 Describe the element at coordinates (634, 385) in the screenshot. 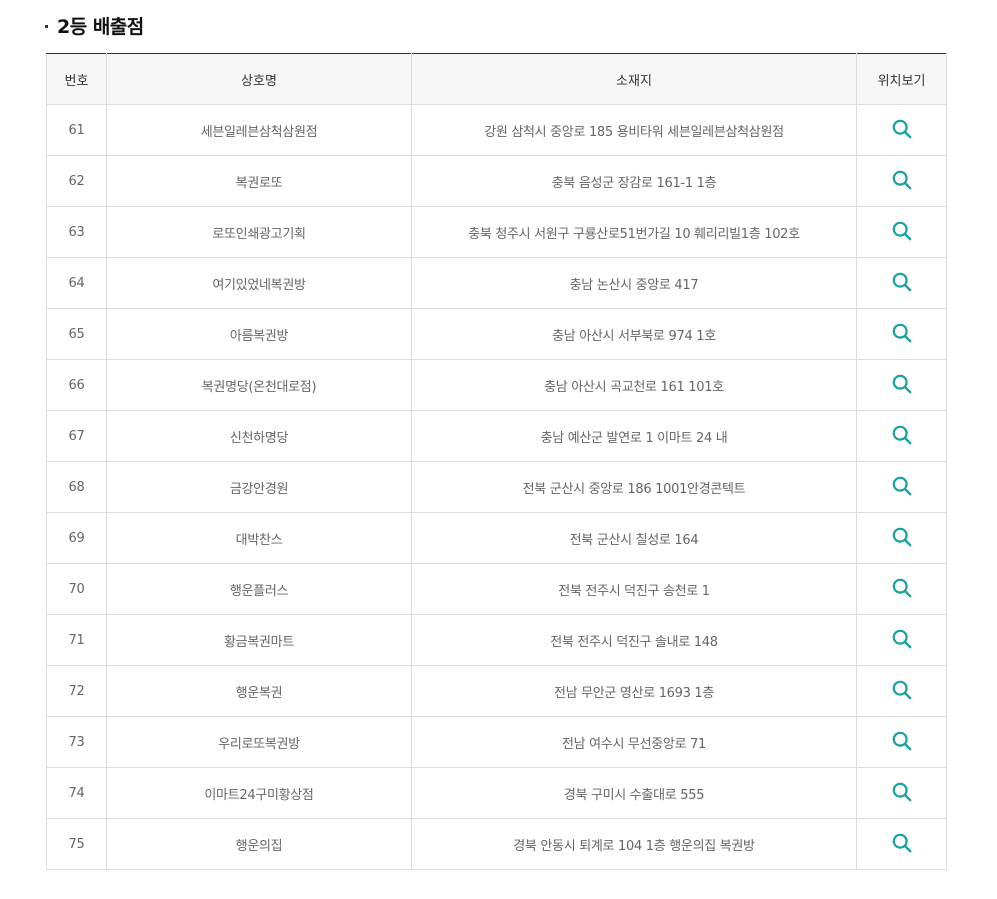

I see `row-address: 충남 아산시 곡교천로 161 101호` at that location.